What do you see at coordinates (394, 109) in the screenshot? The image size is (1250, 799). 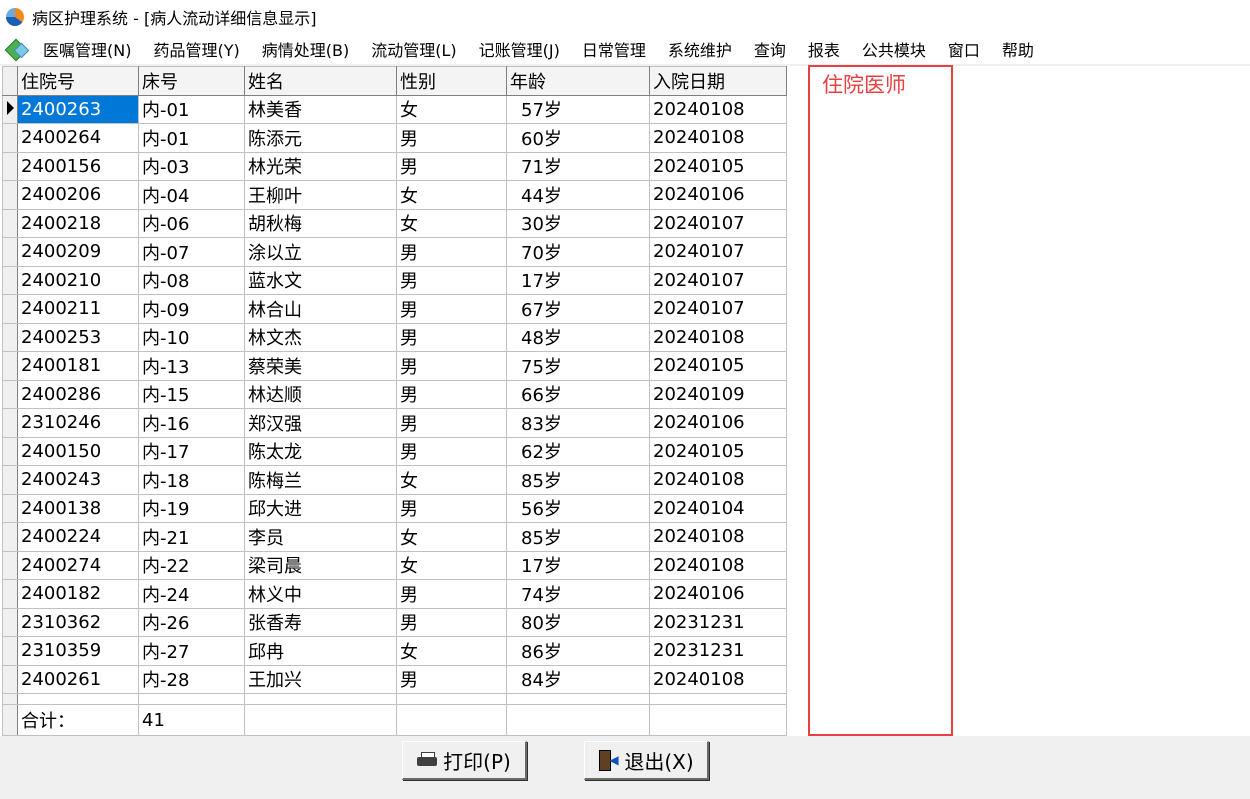 I see `table-row: 2400263 内-01 林美香女 57岁 20240108` at bounding box center [394, 109].